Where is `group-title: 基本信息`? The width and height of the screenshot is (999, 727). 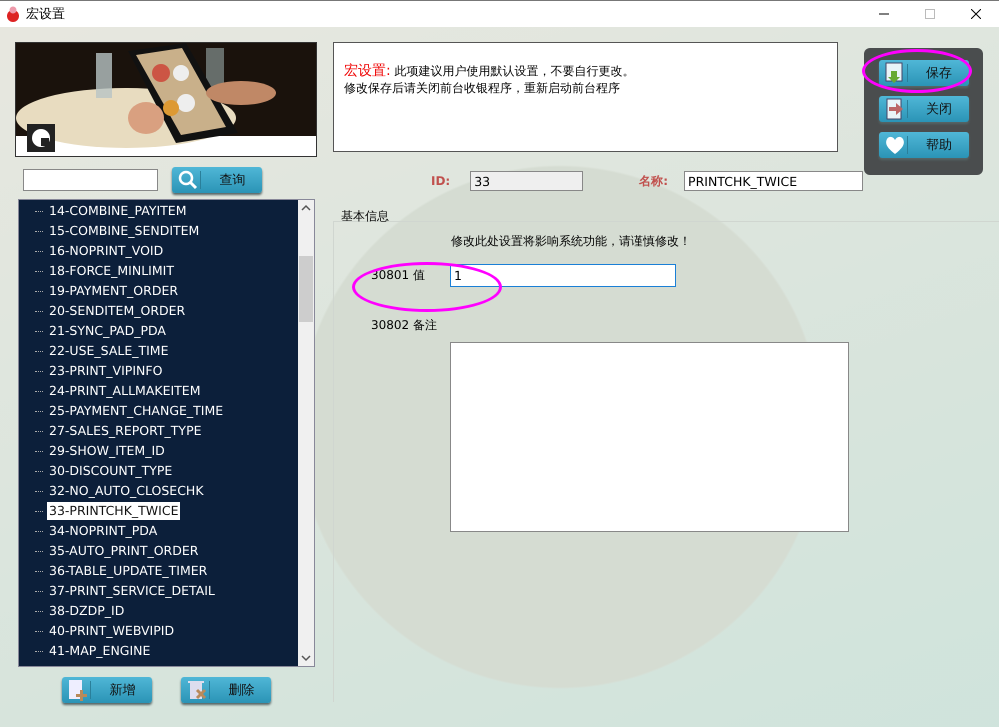
group-title: 基本信息 is located at coordinates (365, 216).